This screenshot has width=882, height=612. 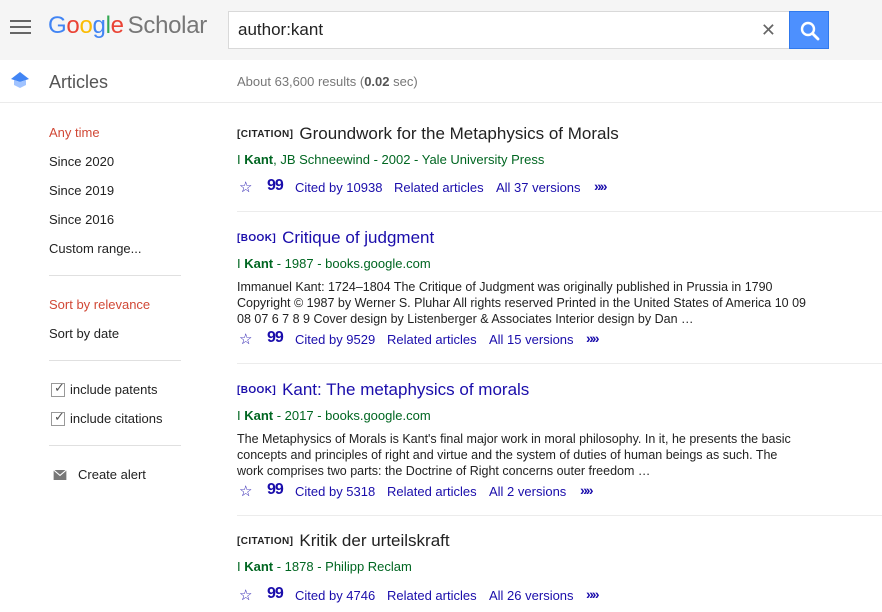 I want to click on results-count: About 63,600 results (0.02 sec), so click(x=327, y=81).